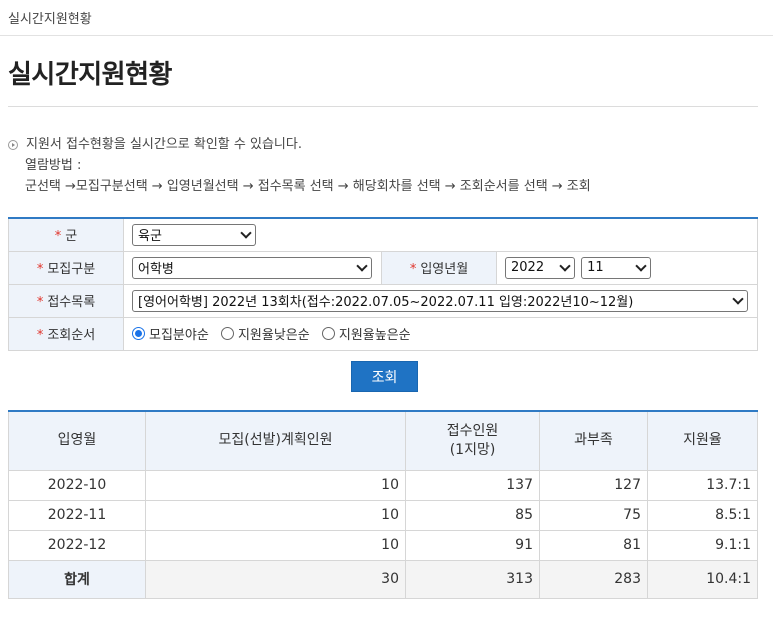 This screenshot has height=623, width=773. What do you see at coordinates (384, 376) in the screenshot?
I see `search-button: 조회` at bounding box center [384, 376].